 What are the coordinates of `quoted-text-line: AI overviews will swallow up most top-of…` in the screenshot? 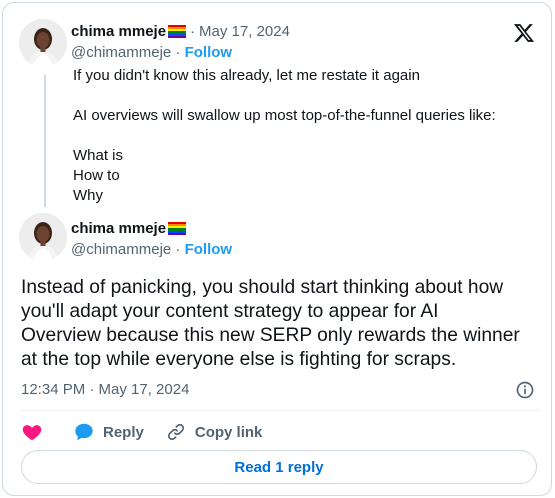 It's located at (284, 115).